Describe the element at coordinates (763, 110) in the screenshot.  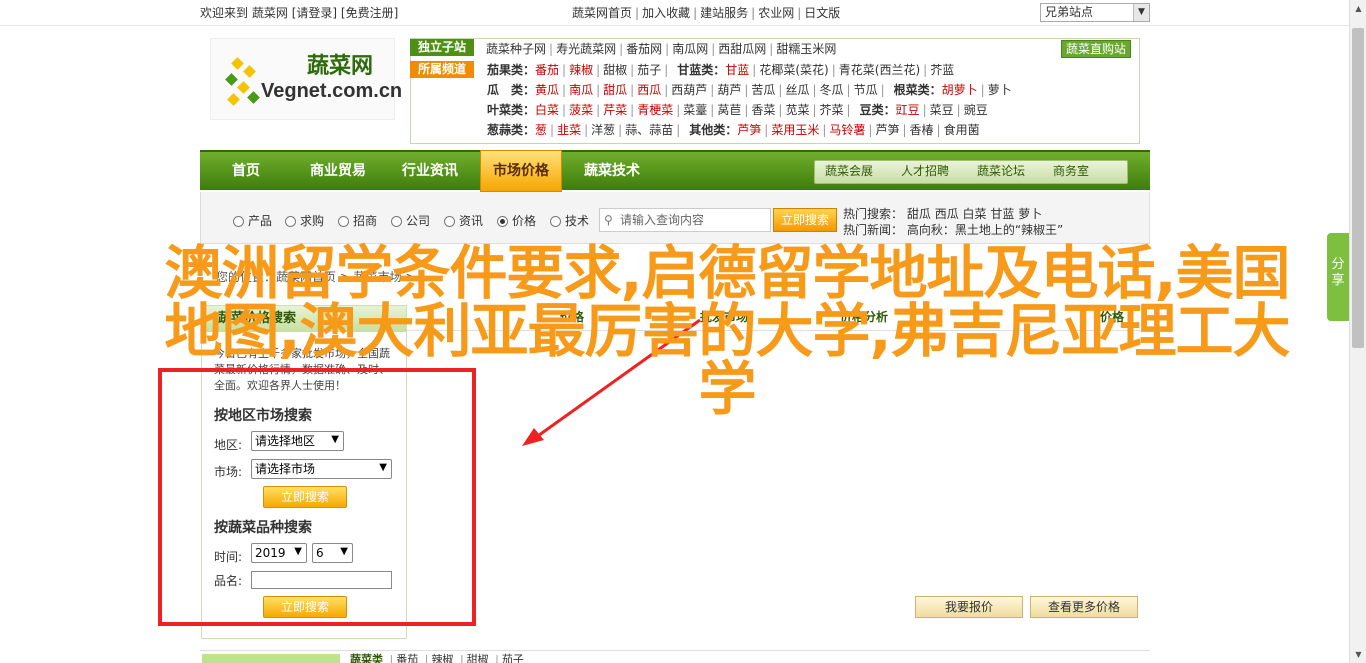
I see `category-link: 香菜` at that location.